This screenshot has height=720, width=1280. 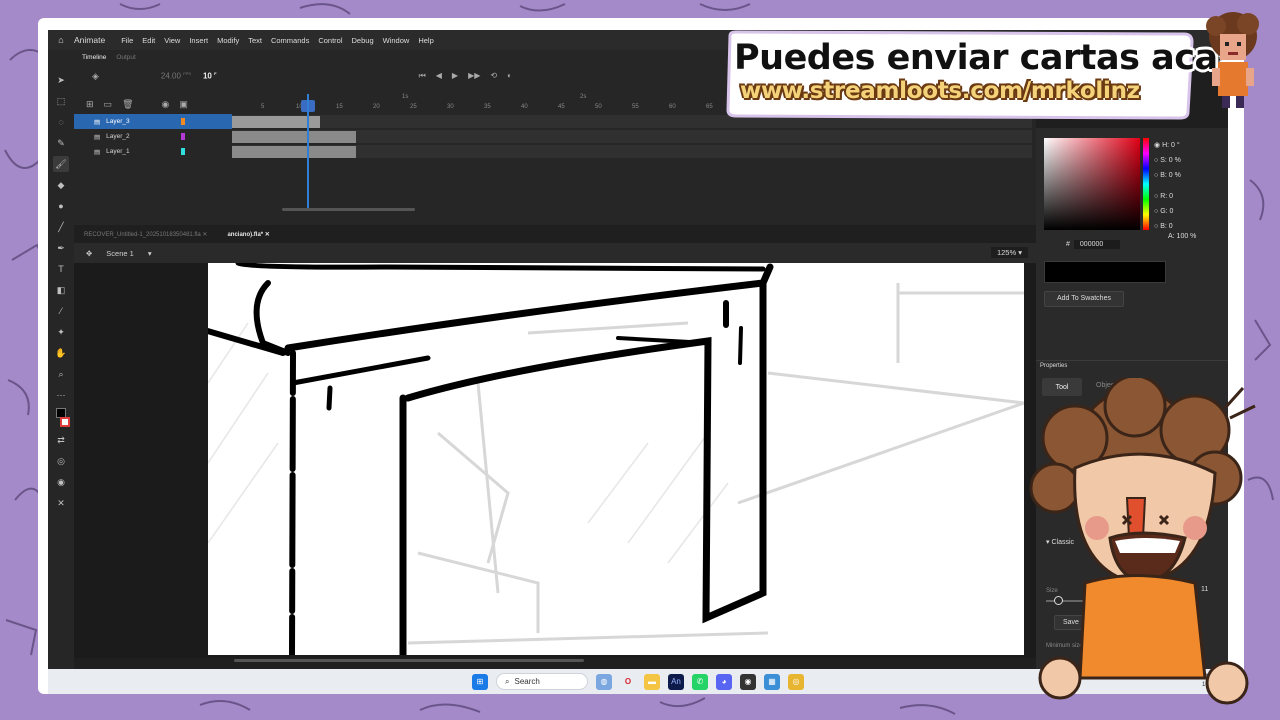 I want to click on fps-unit: FPS, so click(x=187, y=74).